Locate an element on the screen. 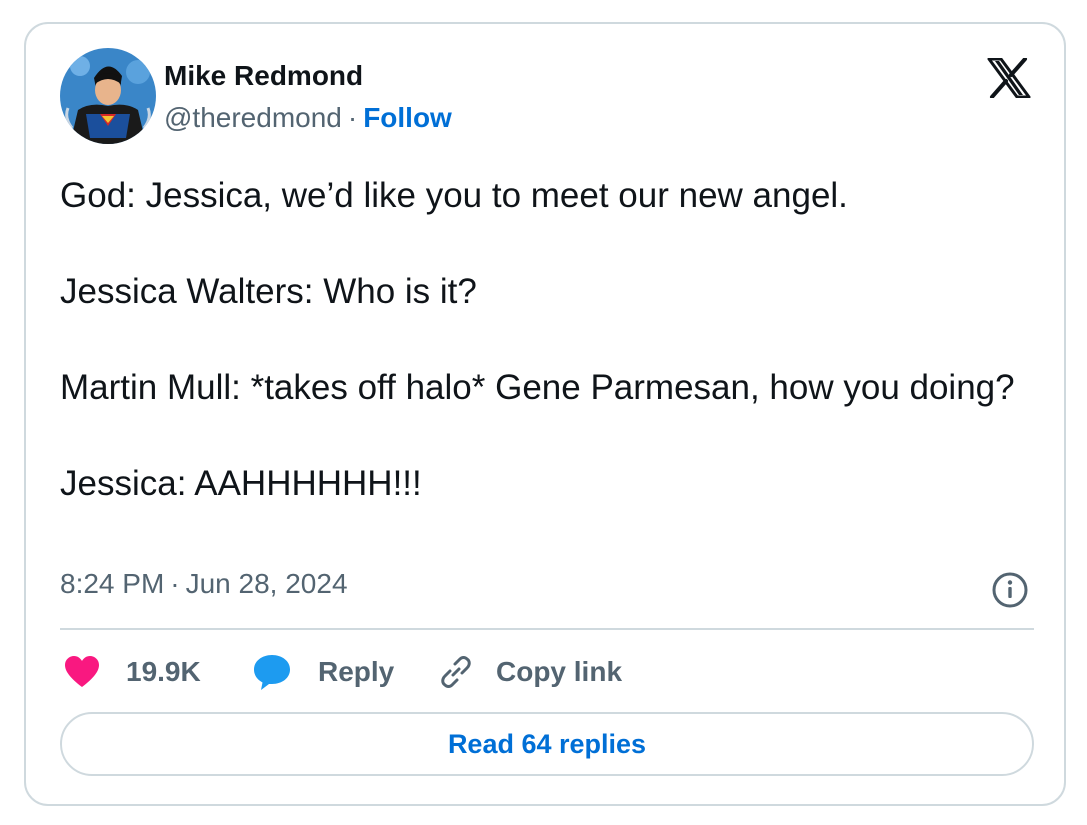  tweet-time: 8:24 PM is located at coordinates (112, 583).